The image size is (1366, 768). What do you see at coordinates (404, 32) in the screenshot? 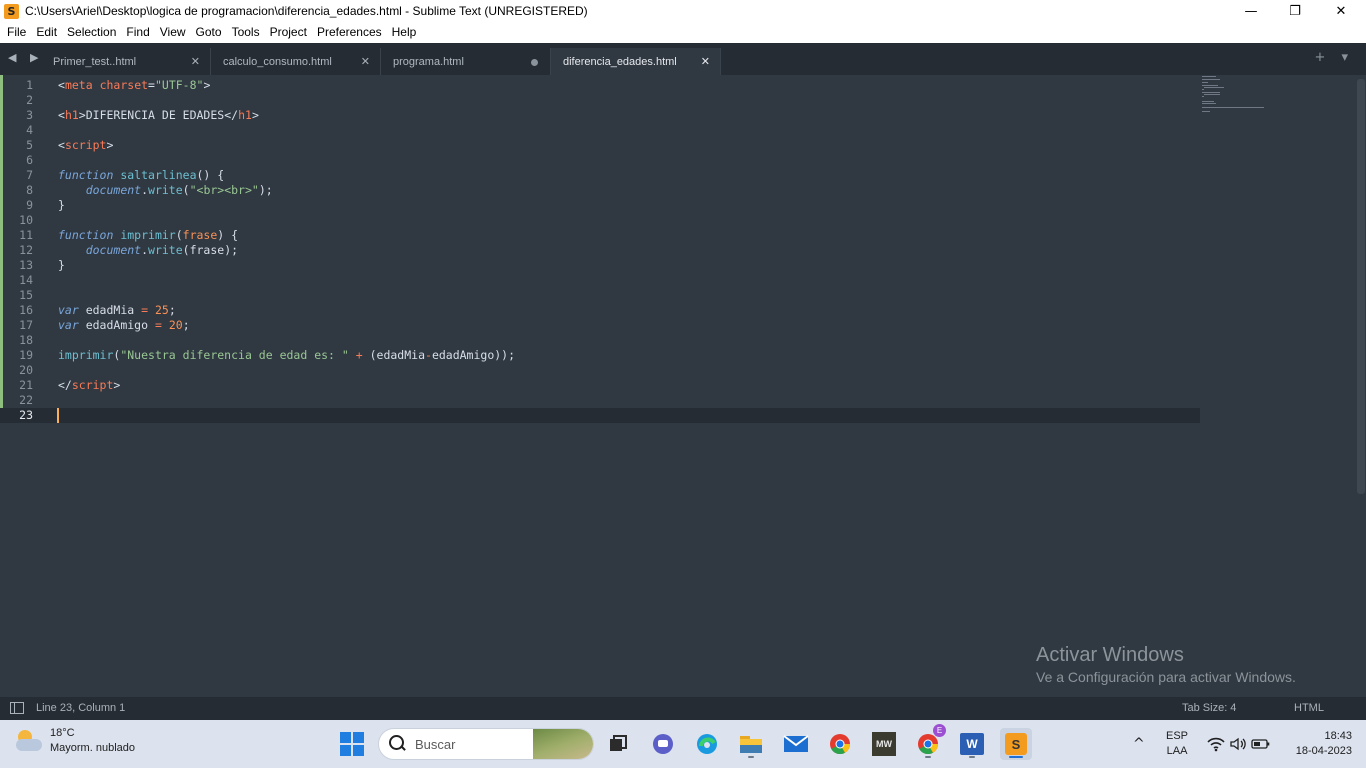
I see `menu-help: Help` at bounding box center [404, 32].